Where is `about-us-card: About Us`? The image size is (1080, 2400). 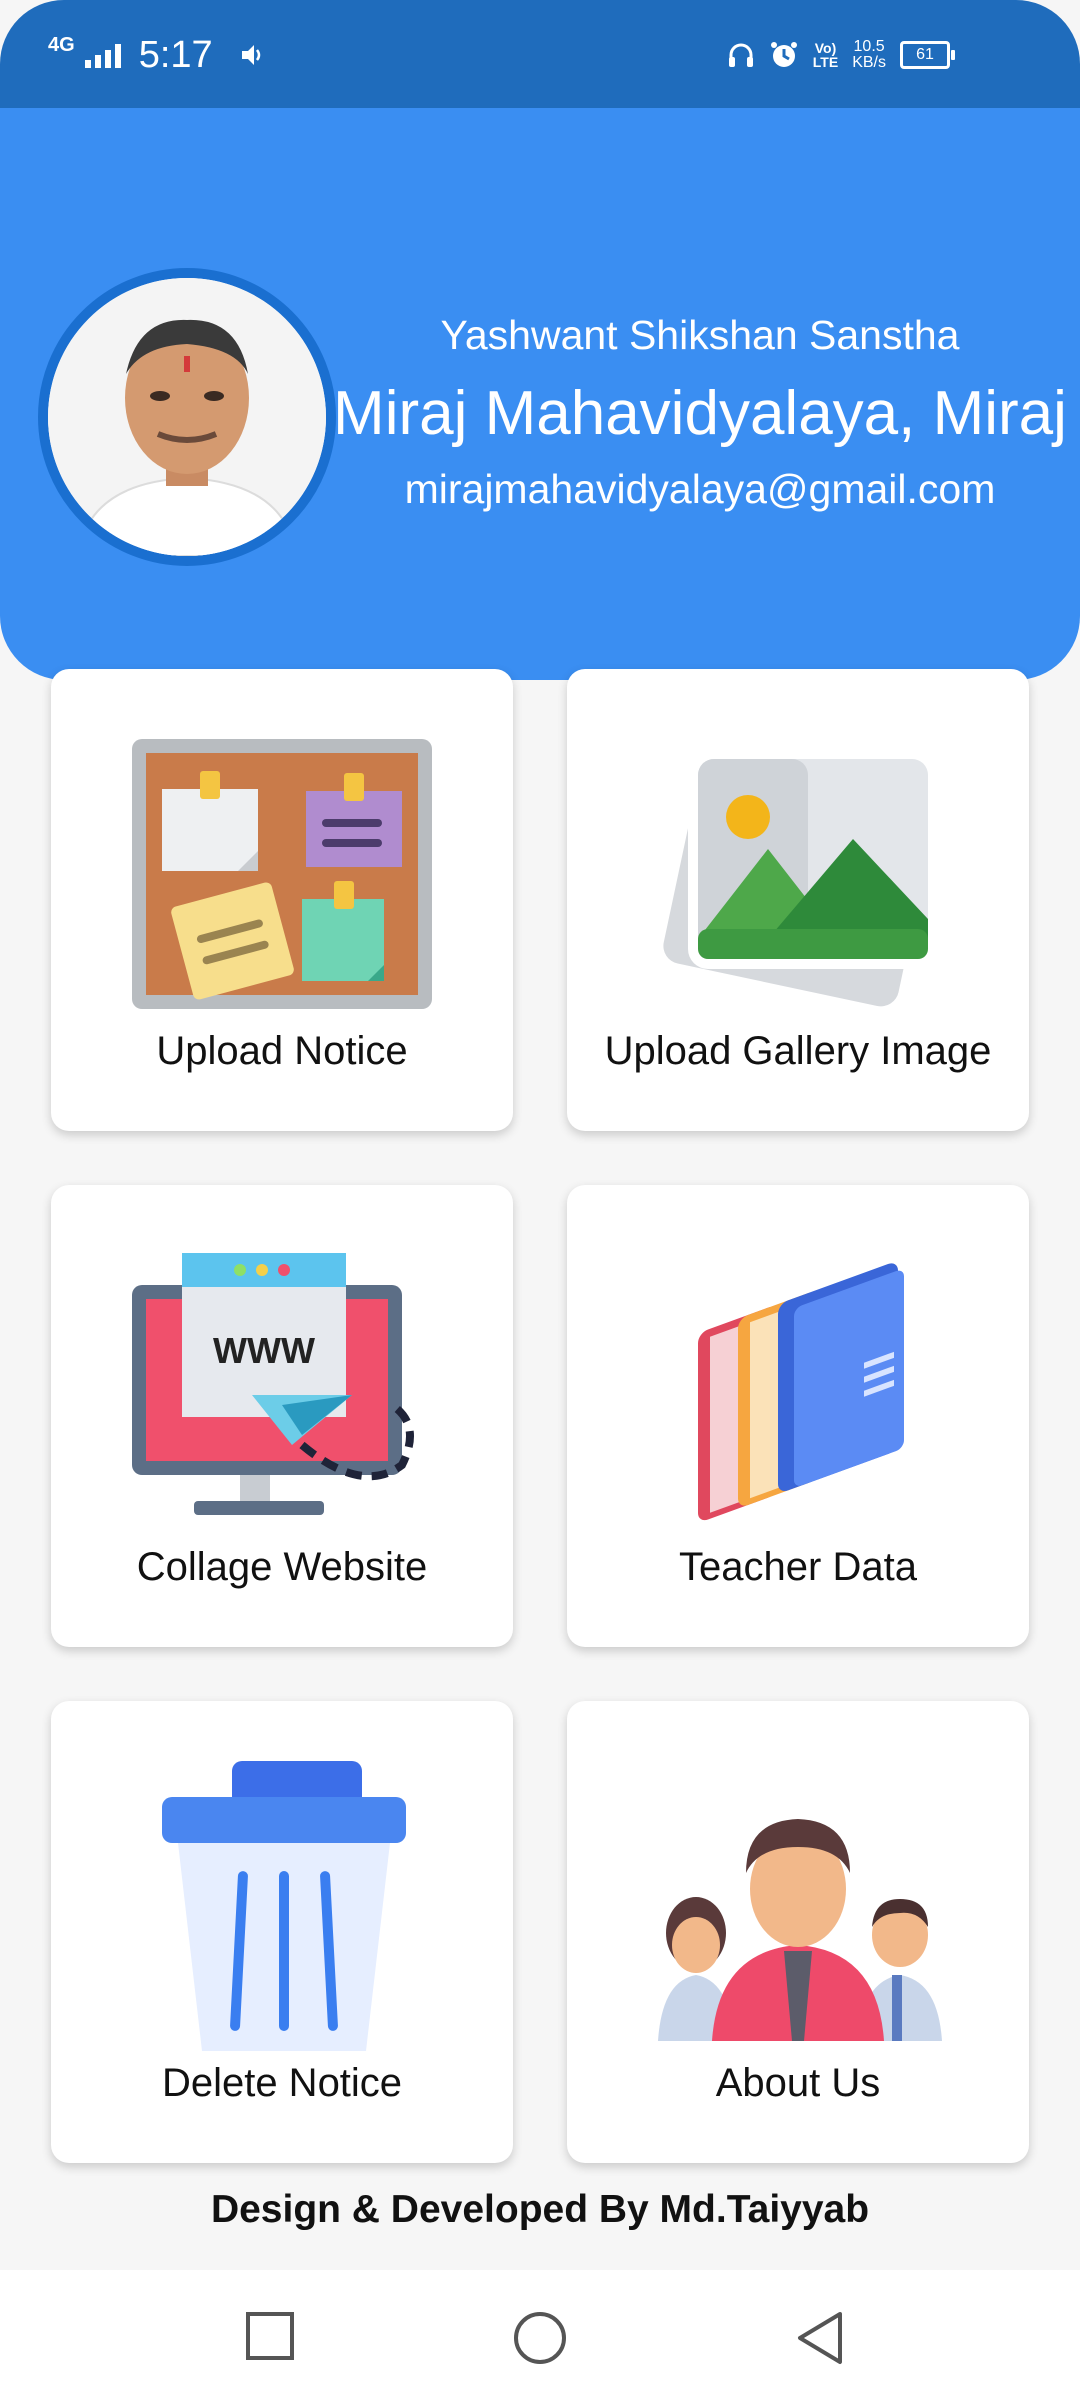 about-us-card: About Us is located at coordinates (798, 1932).